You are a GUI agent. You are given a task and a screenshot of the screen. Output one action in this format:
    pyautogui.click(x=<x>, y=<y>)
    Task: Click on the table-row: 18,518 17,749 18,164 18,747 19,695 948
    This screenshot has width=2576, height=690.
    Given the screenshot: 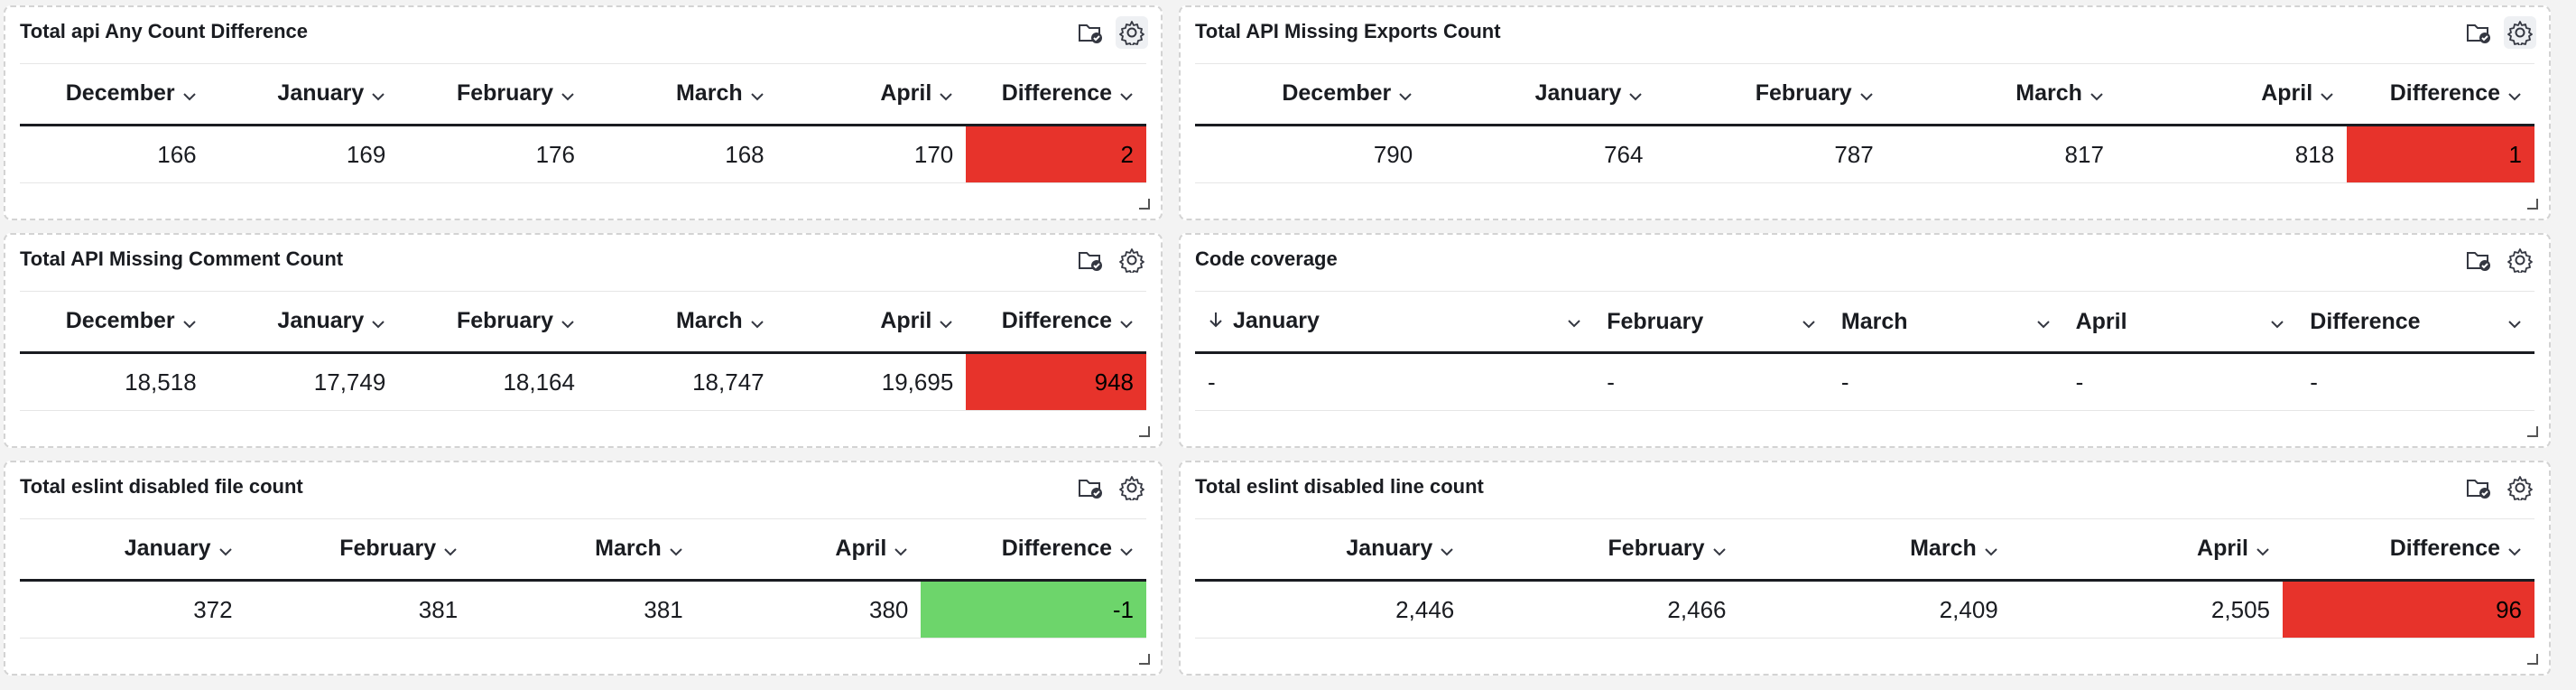 What is the action you would take?
    pyautogui.click(x=583, y=381)
    